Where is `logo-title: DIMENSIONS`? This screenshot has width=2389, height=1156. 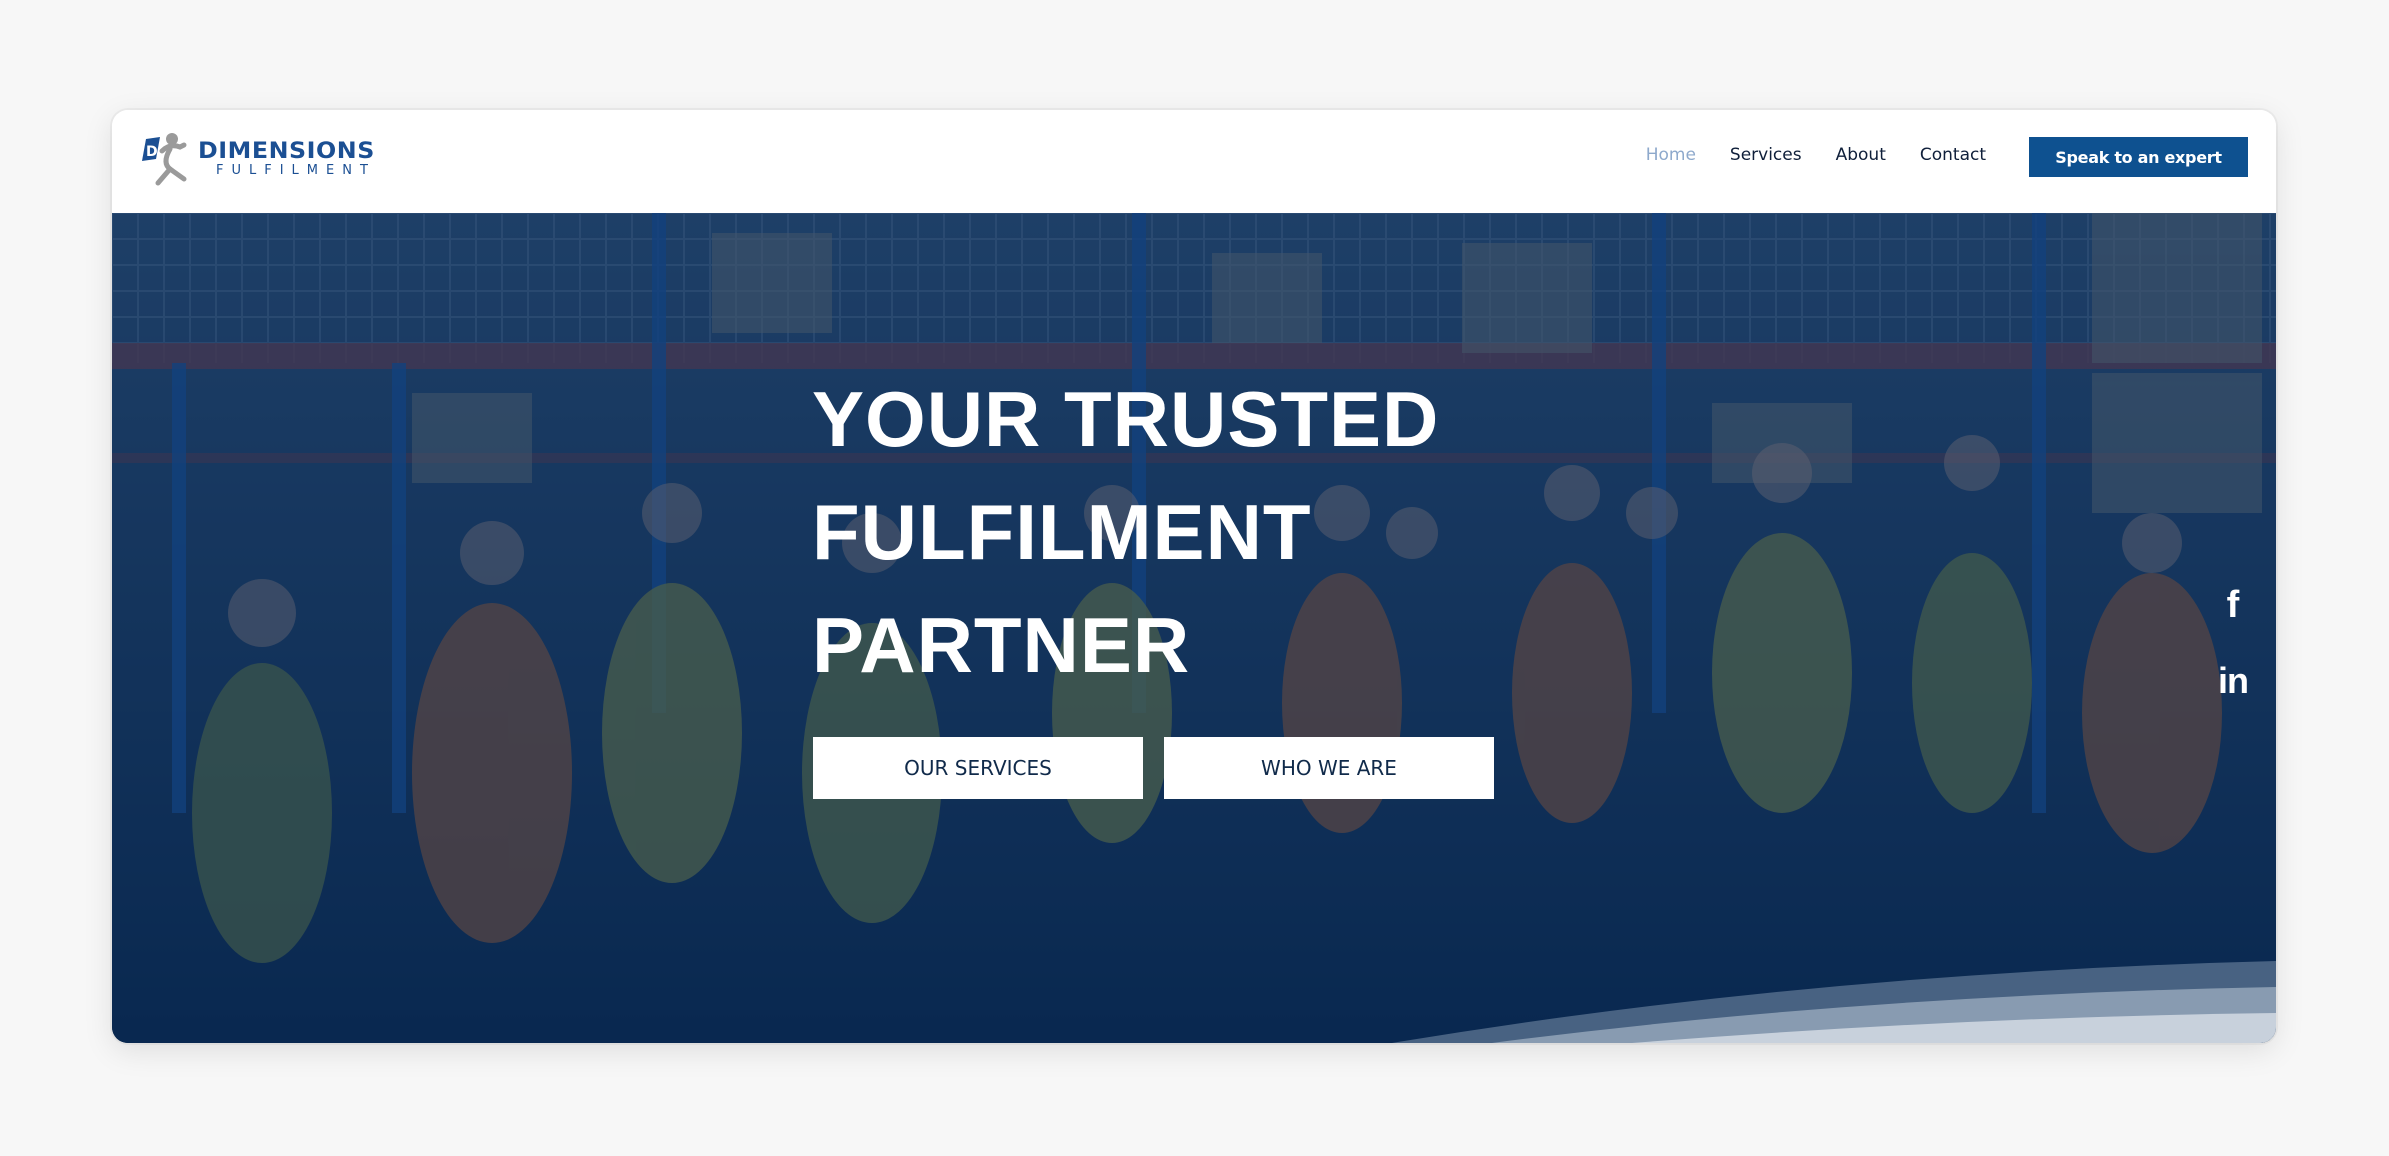
logo-title: DIMENSIONS is located at coordinates (286, 151).